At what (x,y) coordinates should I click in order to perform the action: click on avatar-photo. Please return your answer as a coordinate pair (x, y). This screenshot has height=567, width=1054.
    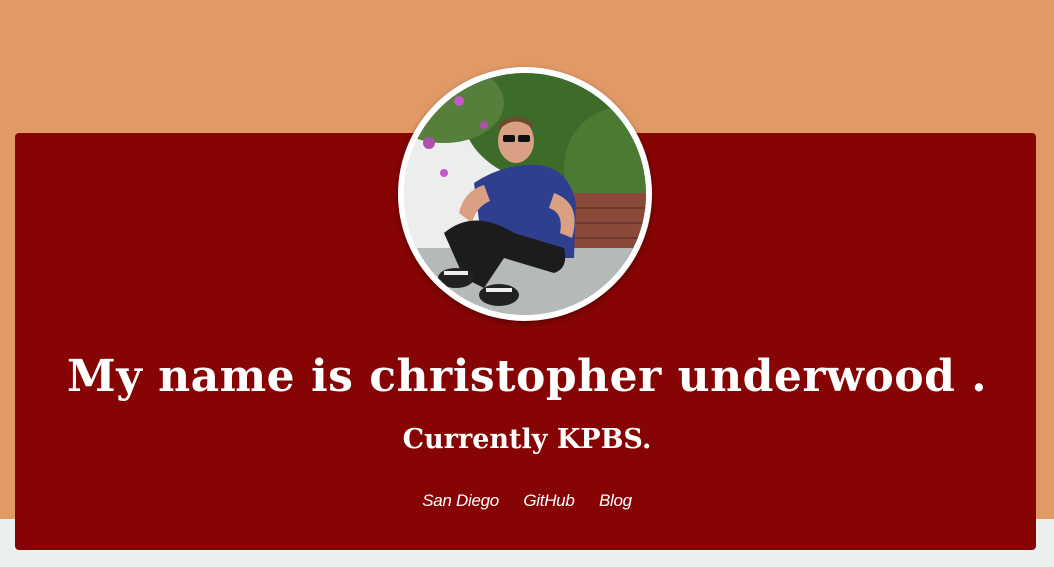
    Looking at the image, I should click on (525, 194).